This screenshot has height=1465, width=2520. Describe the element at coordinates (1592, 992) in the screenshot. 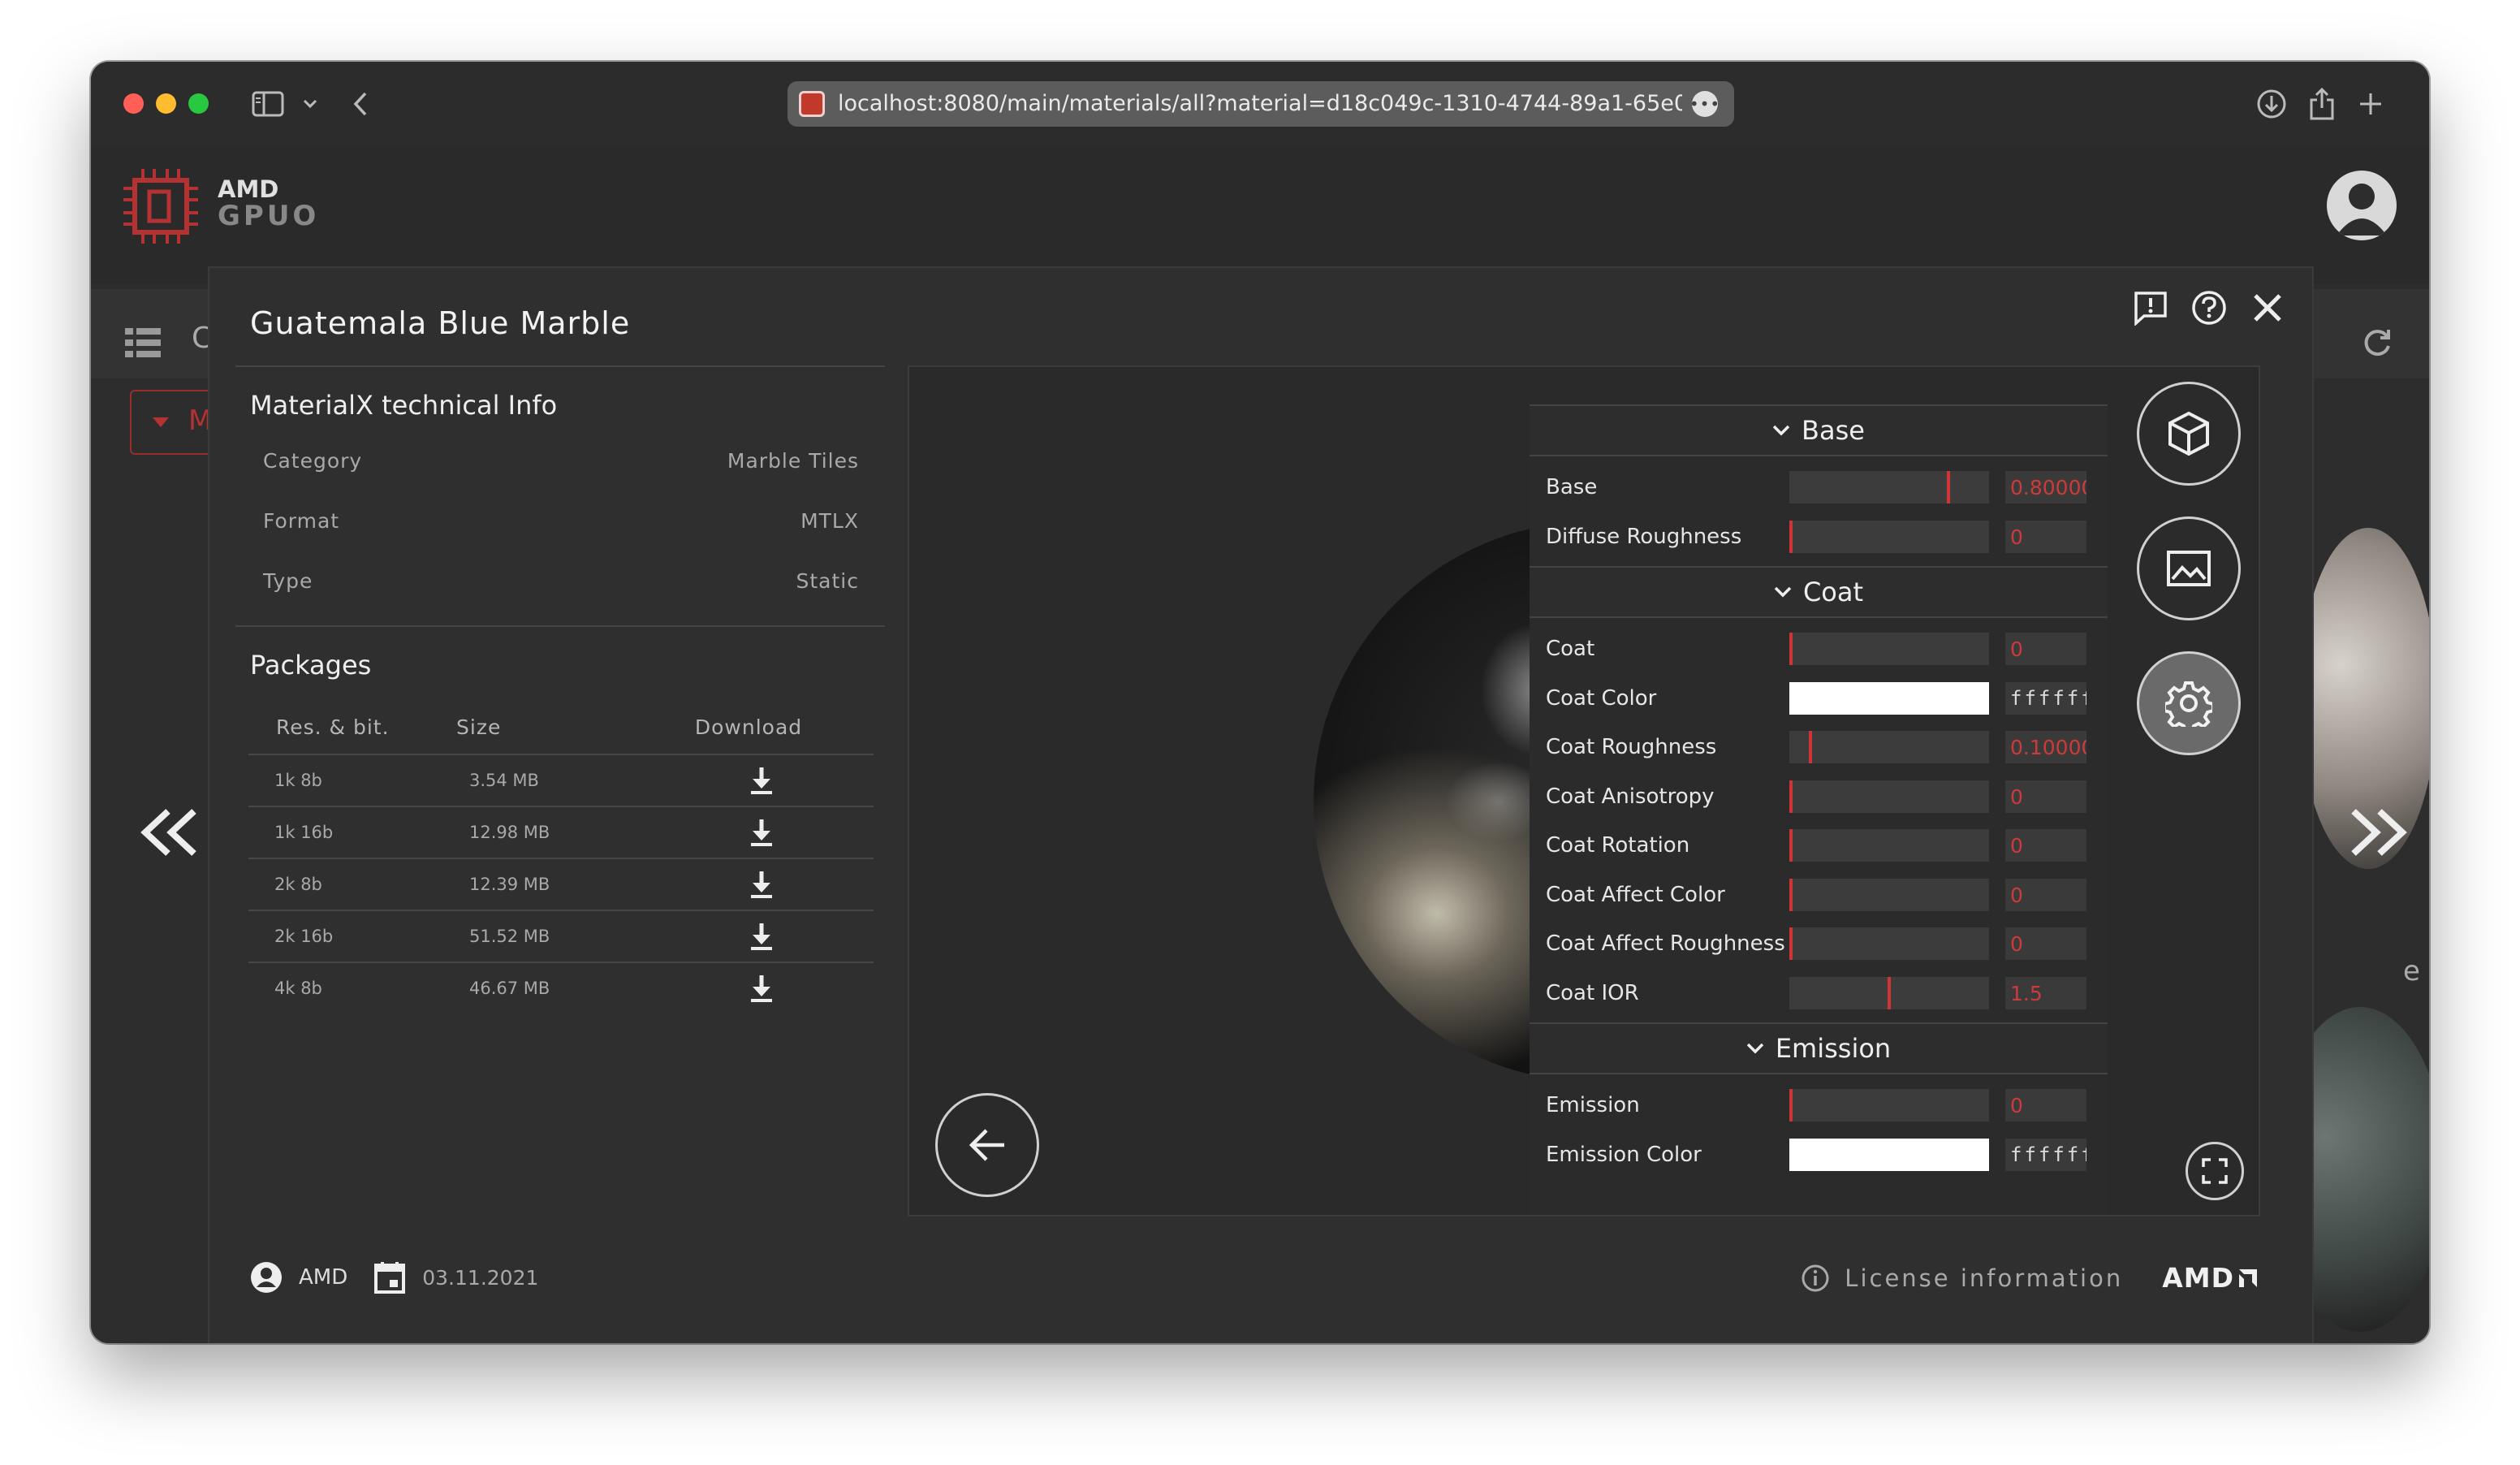

I see `property-label: Coat IOR` at that location.